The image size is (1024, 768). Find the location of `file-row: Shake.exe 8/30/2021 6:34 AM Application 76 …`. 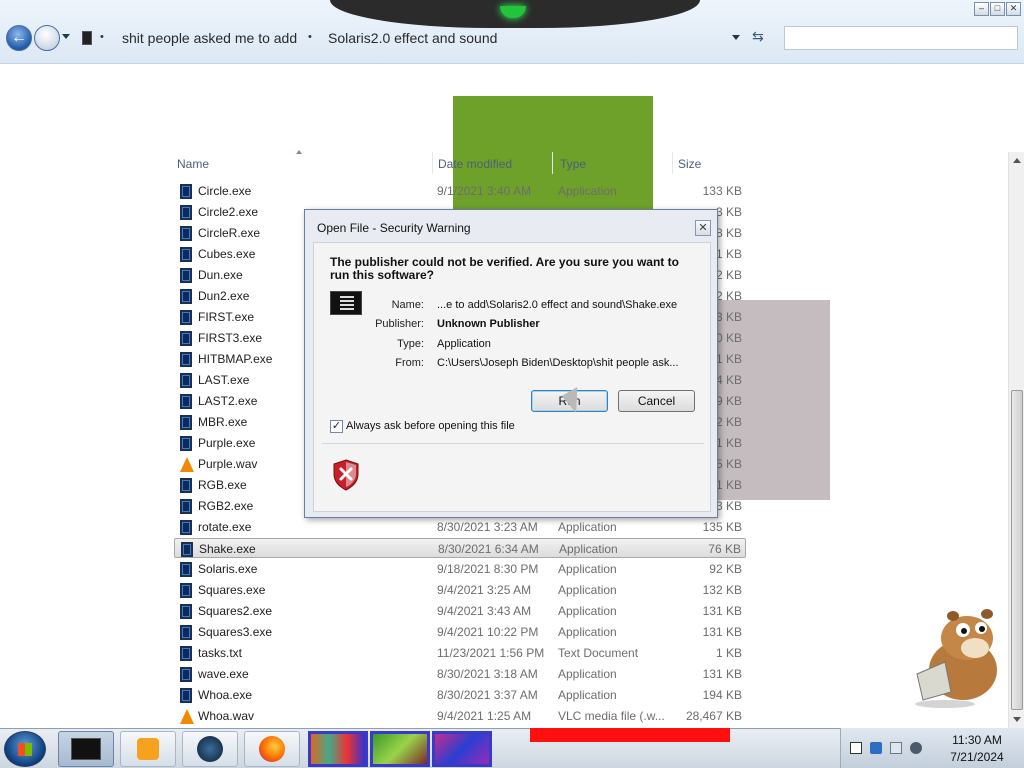

file-row: Shake.exe 8/30/2021 6:34 AM Application 76 … is located at coordinates (460, 548).